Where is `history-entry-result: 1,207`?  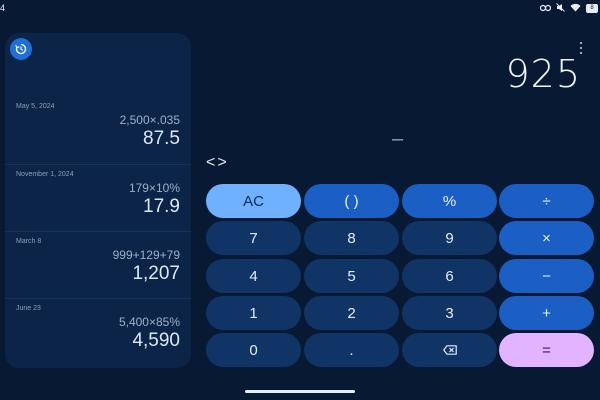
history-entry-result: 1,207 is located at coordinates (156, 273).